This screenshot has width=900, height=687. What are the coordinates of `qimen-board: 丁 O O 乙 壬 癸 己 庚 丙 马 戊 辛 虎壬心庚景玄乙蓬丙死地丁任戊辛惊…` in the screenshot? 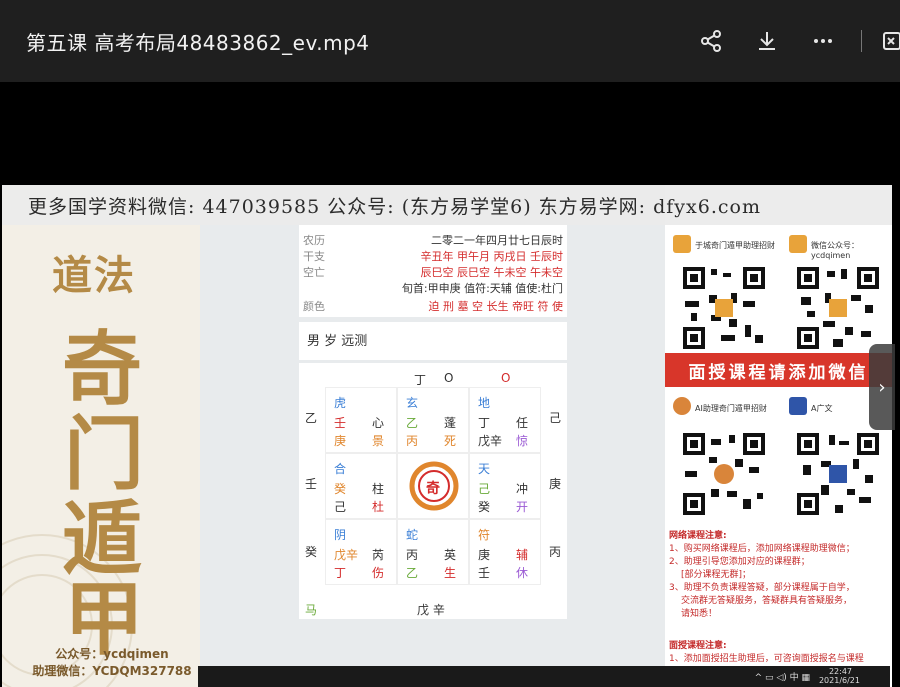 It's located at (433, 491).